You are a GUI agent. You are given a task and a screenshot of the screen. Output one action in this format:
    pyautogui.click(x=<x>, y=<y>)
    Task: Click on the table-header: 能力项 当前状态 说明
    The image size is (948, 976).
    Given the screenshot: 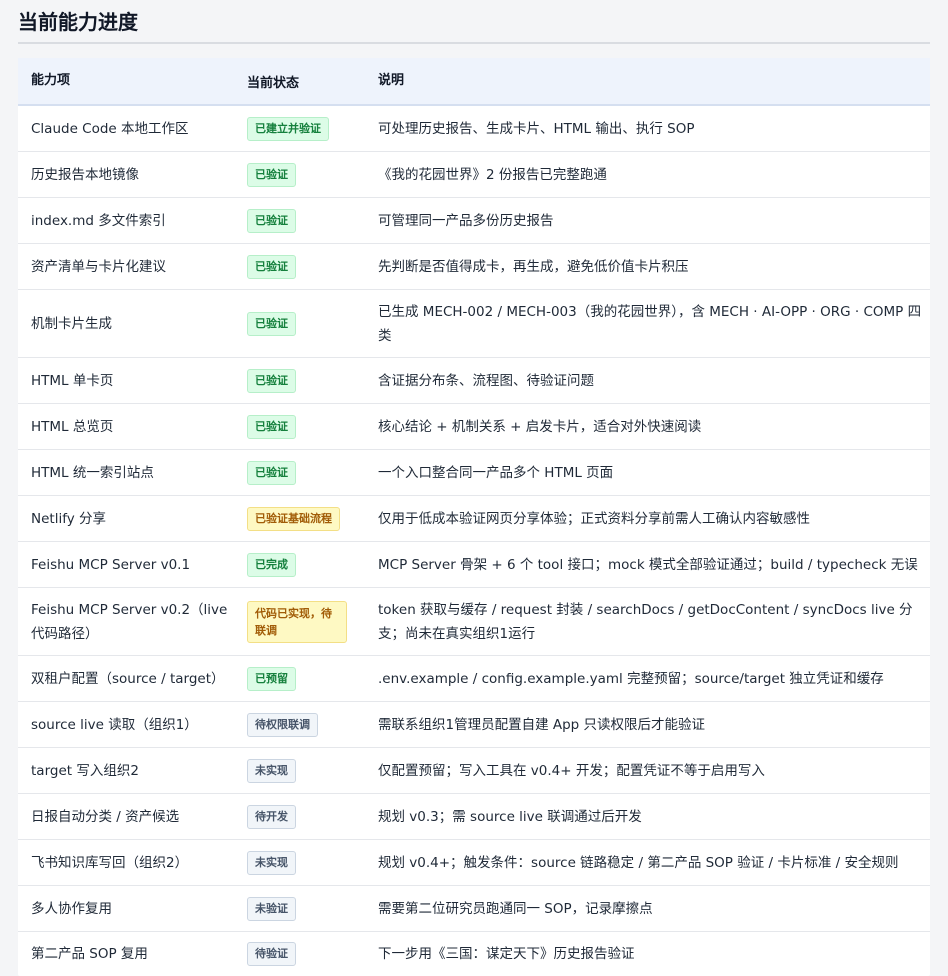 What is the action you would take?
    pyautogui.click(x=474, y=82)
    